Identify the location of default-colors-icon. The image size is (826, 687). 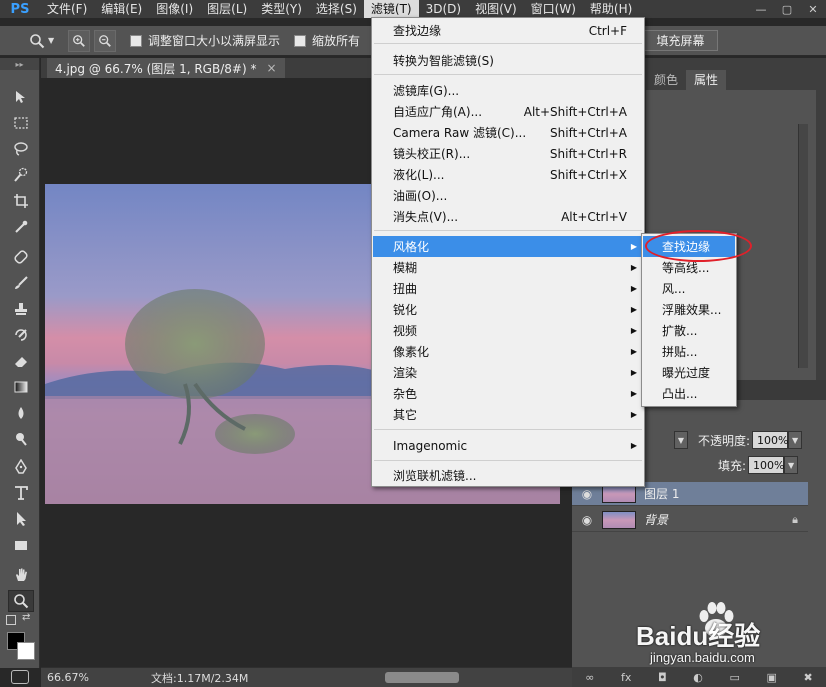
(11, 620).